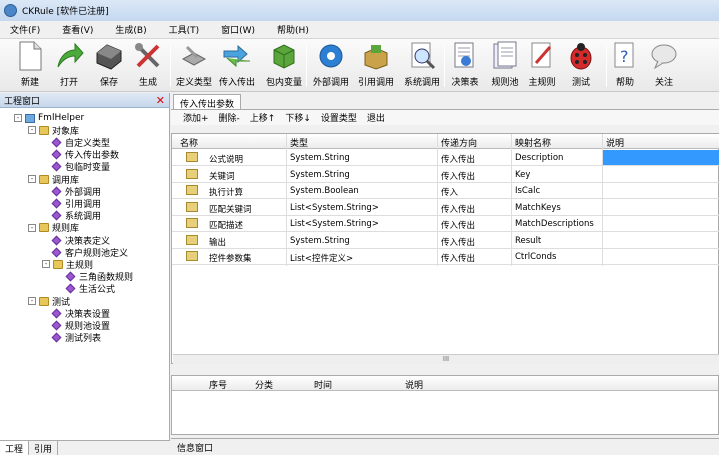 The width and height of the screenshot is (719, 455). Describe the element at coordinates (527, 191) in the screenshot. I see `cell-map: IsCalc` at that location.